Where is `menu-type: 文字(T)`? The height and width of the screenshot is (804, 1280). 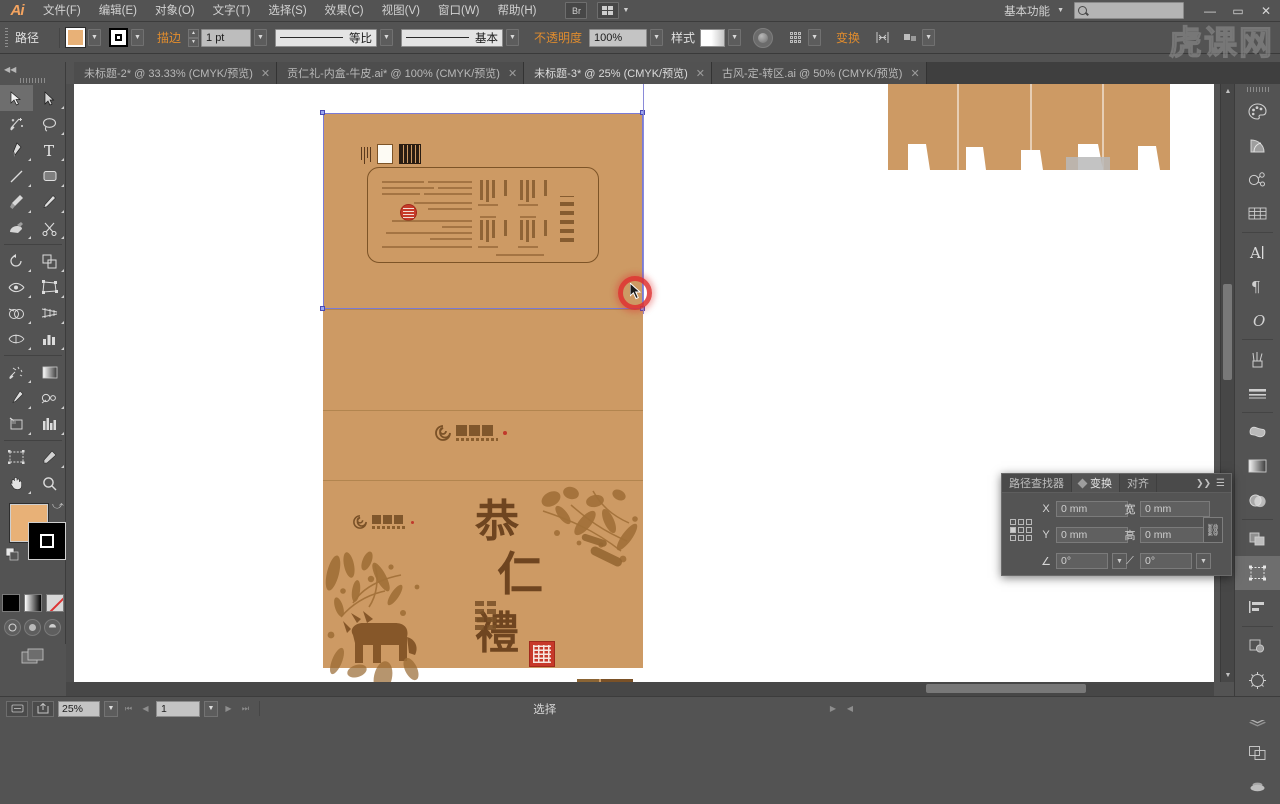 menu-type: 文字(T) is located at coordinates (232, 11).